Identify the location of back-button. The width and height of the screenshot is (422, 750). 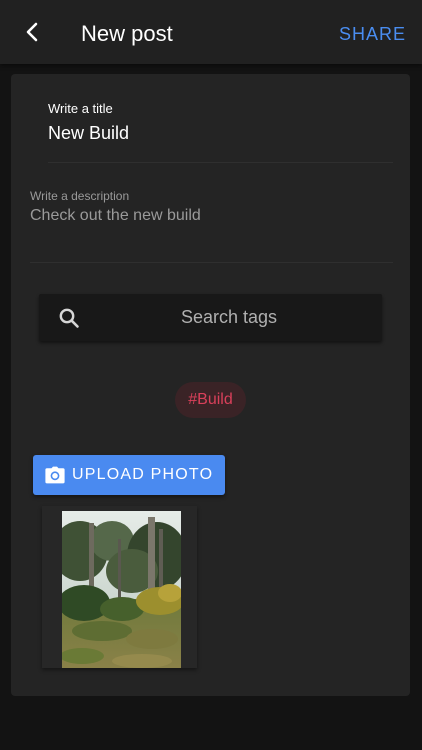
(32, 32).